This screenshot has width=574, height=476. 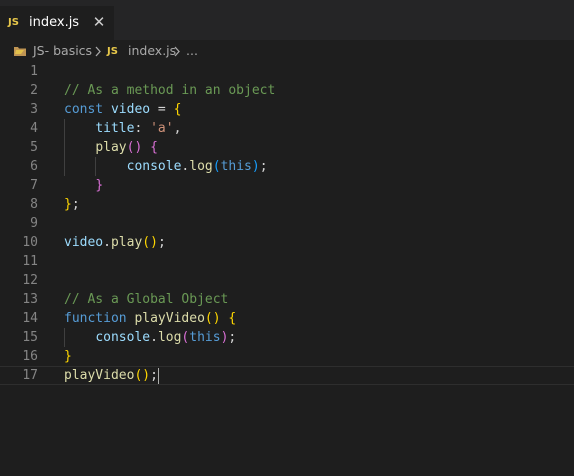 What do you see at coordinates (255, 166) in the screenshot?
I see `code-token: )` at bounding box center [255, 166].